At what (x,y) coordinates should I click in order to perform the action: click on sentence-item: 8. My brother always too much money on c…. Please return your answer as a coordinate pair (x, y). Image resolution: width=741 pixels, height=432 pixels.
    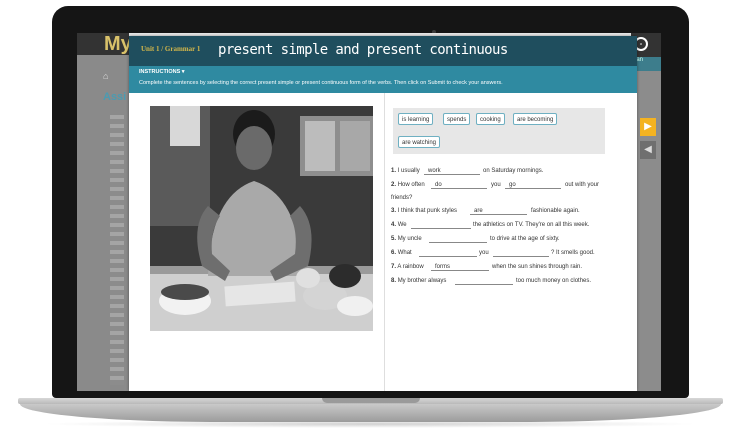
    Looking at the image, I should click on (491, 281).